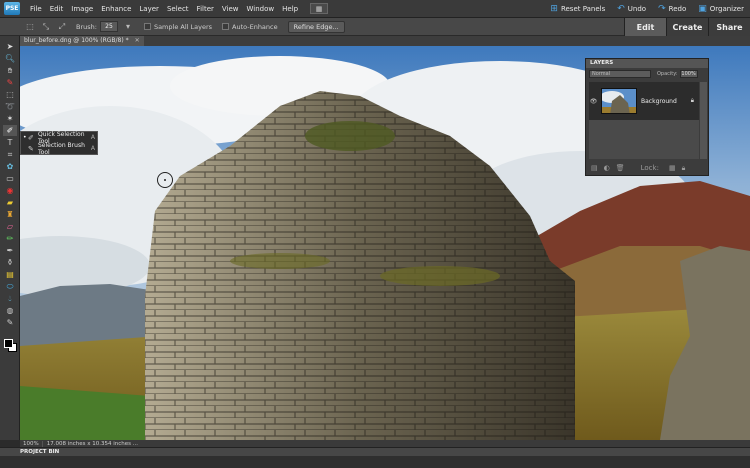 The width and height of the screenshot is (750, 468). I want to click on grid-icon: ▦, so click(319, 8).